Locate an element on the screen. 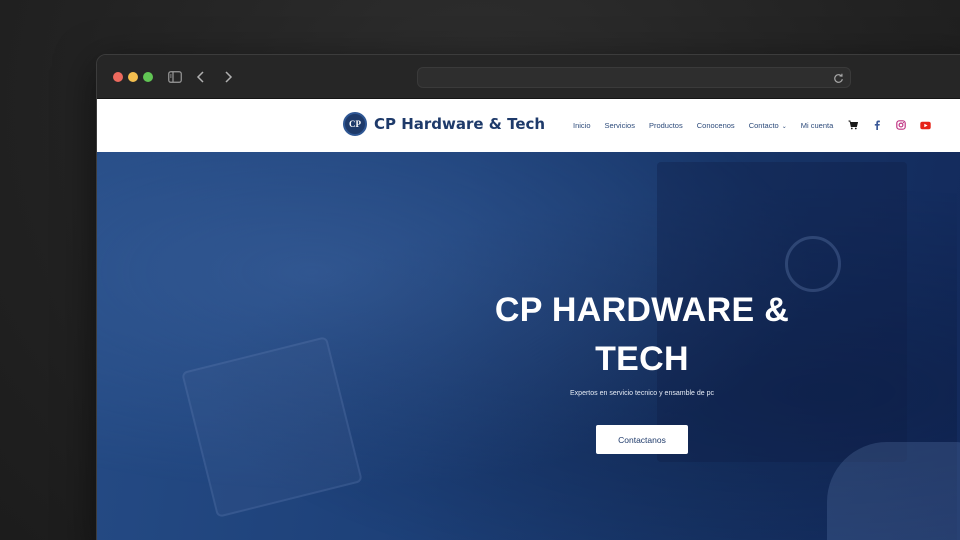  site-logo: CP CP Hardware & Tech is located at coordinates (444, 124).